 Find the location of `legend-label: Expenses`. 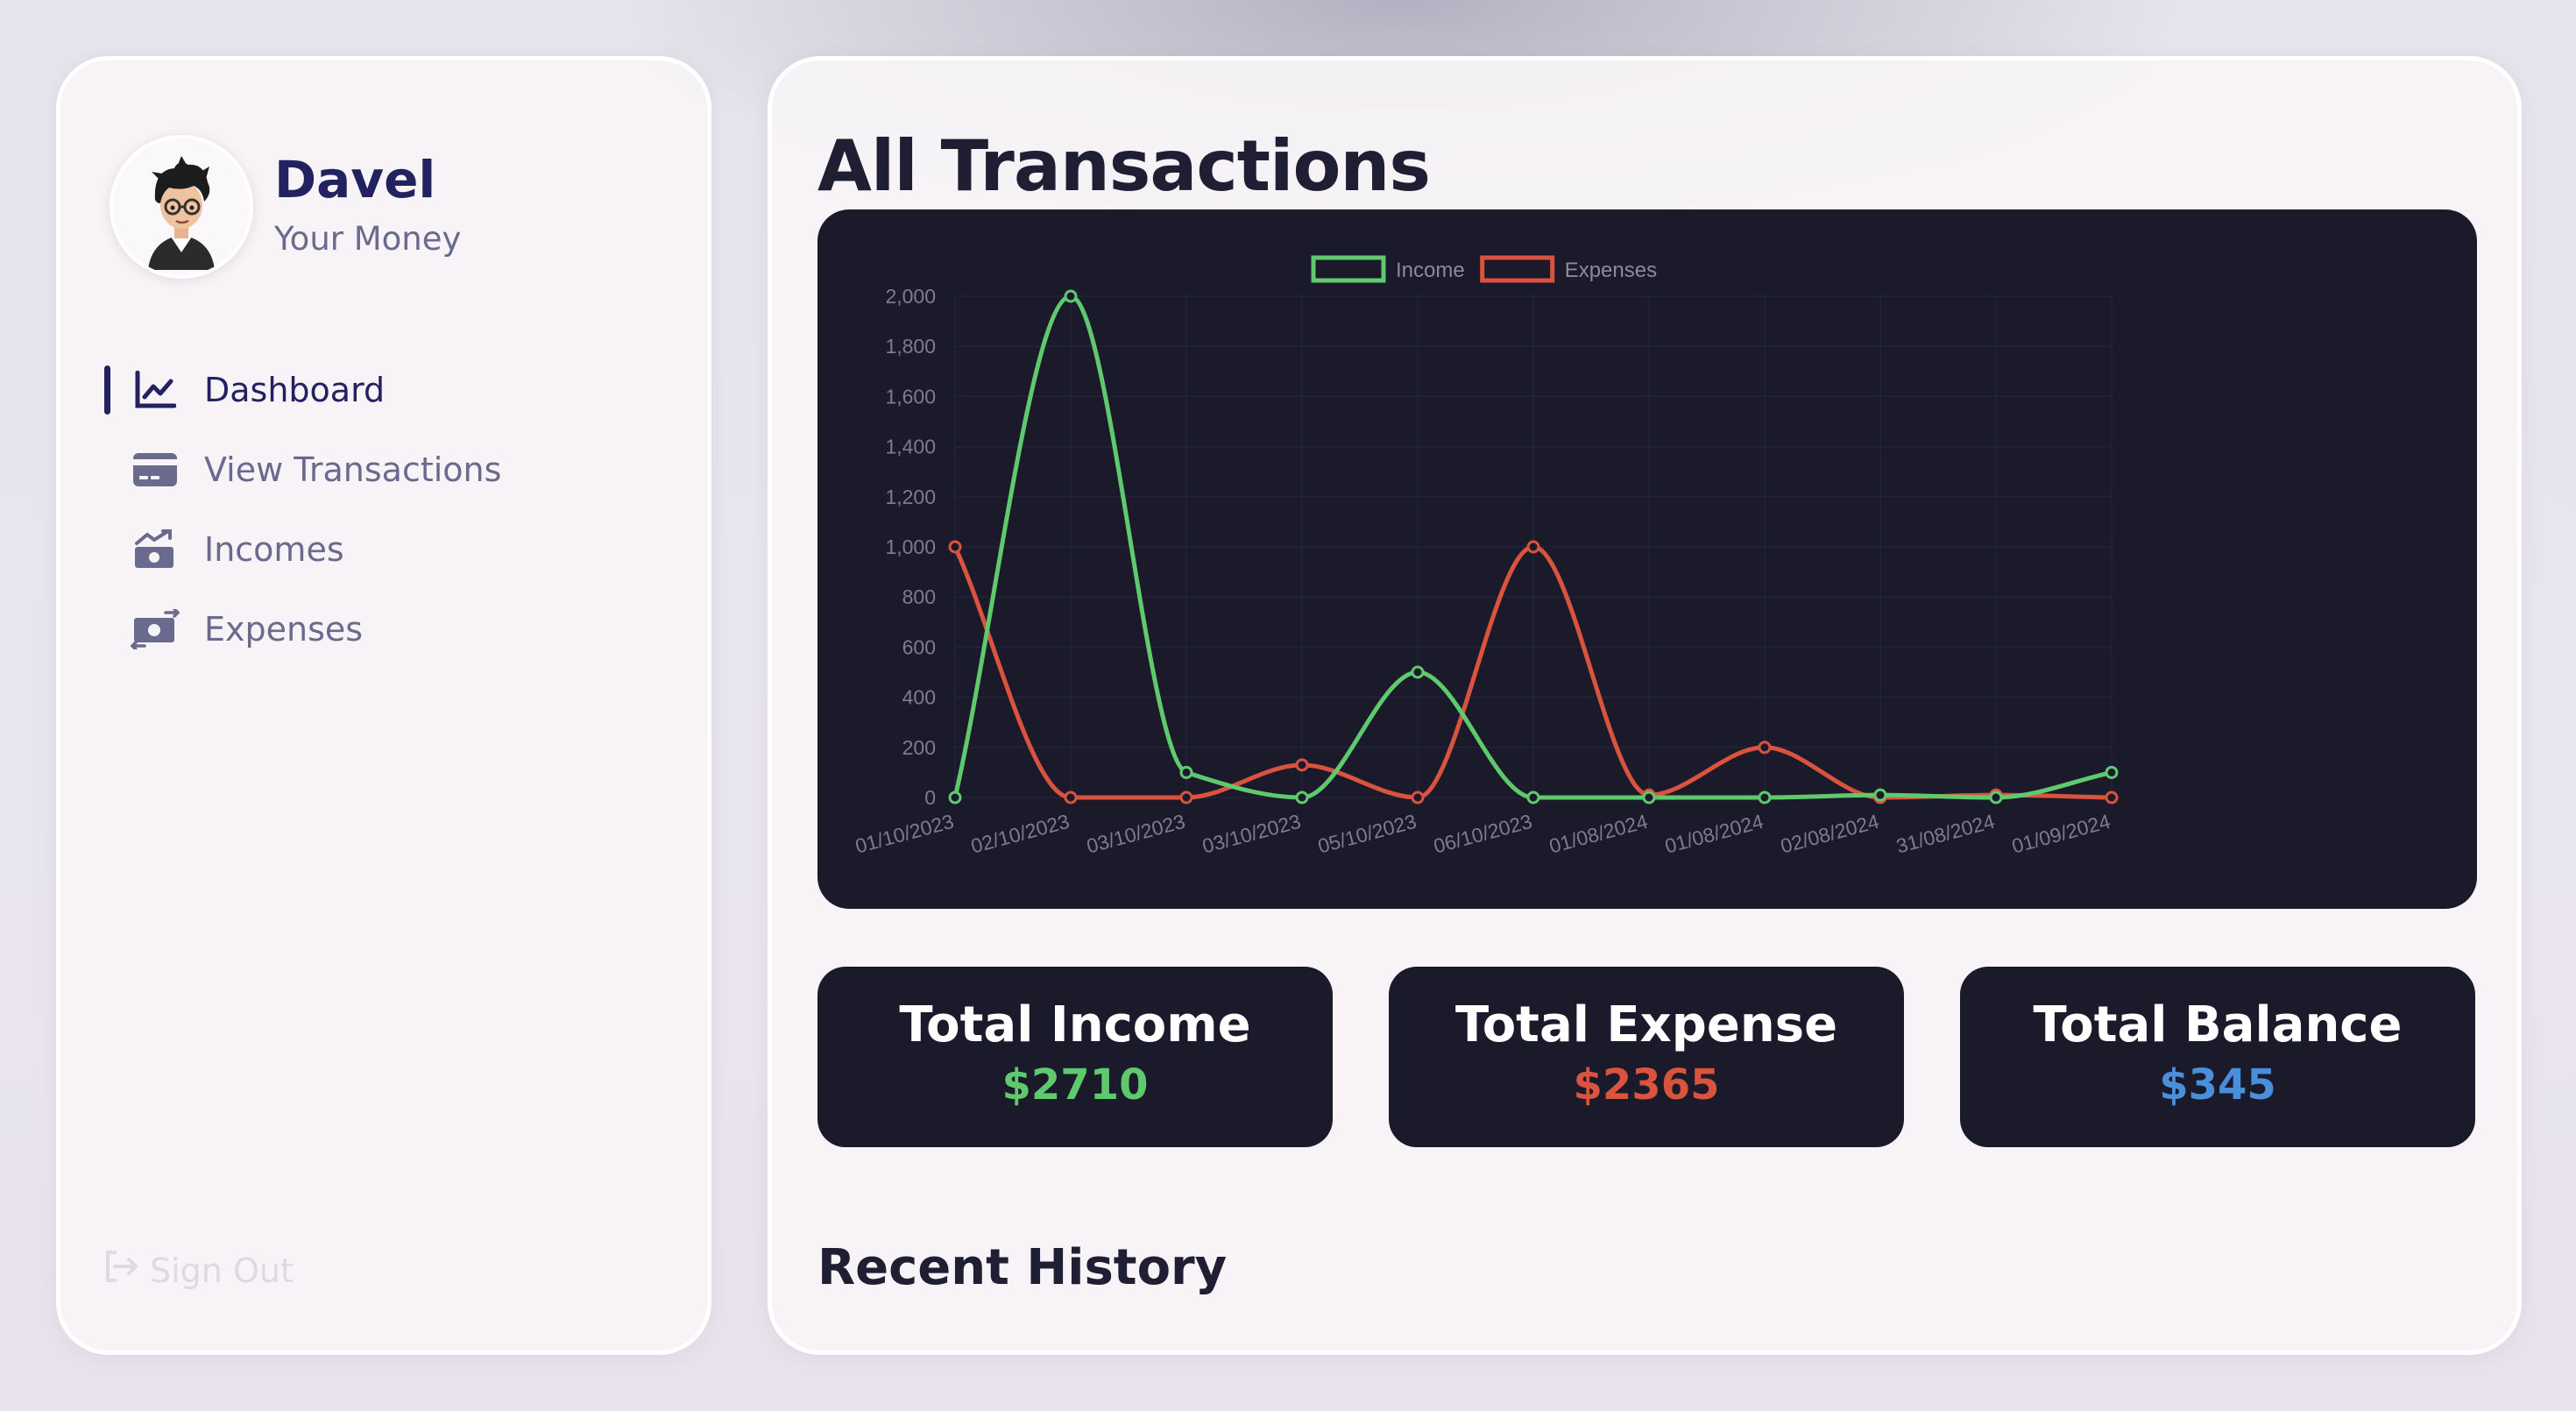

legend-label: Expenses is located at coordinates (1611, 270).